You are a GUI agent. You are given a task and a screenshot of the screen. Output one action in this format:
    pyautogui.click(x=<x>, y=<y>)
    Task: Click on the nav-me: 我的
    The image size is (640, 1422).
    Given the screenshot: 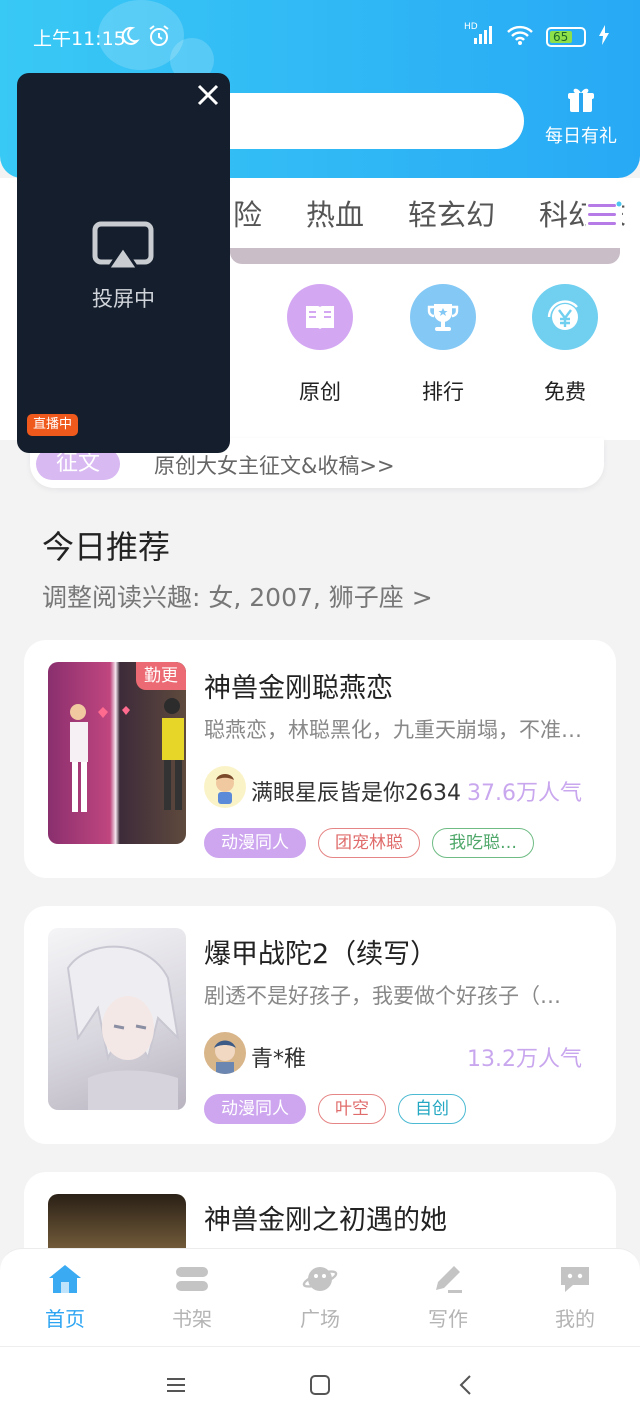 What is the action you would take?
    pyautogui.click(x=575, y=1297)
    